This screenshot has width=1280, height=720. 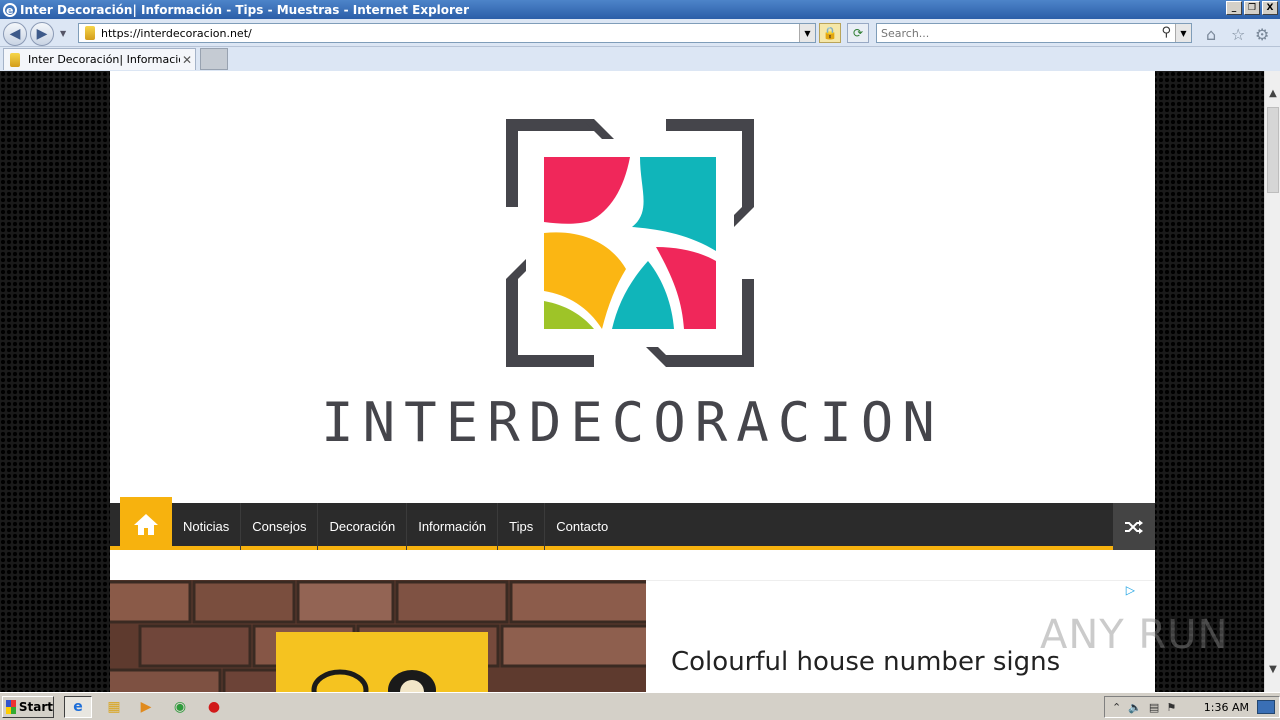 What do you see at coordinates (207, 526) in the screenshot?
I see `menu-item-noticias: Noticias` at bounding box center [207, 526].